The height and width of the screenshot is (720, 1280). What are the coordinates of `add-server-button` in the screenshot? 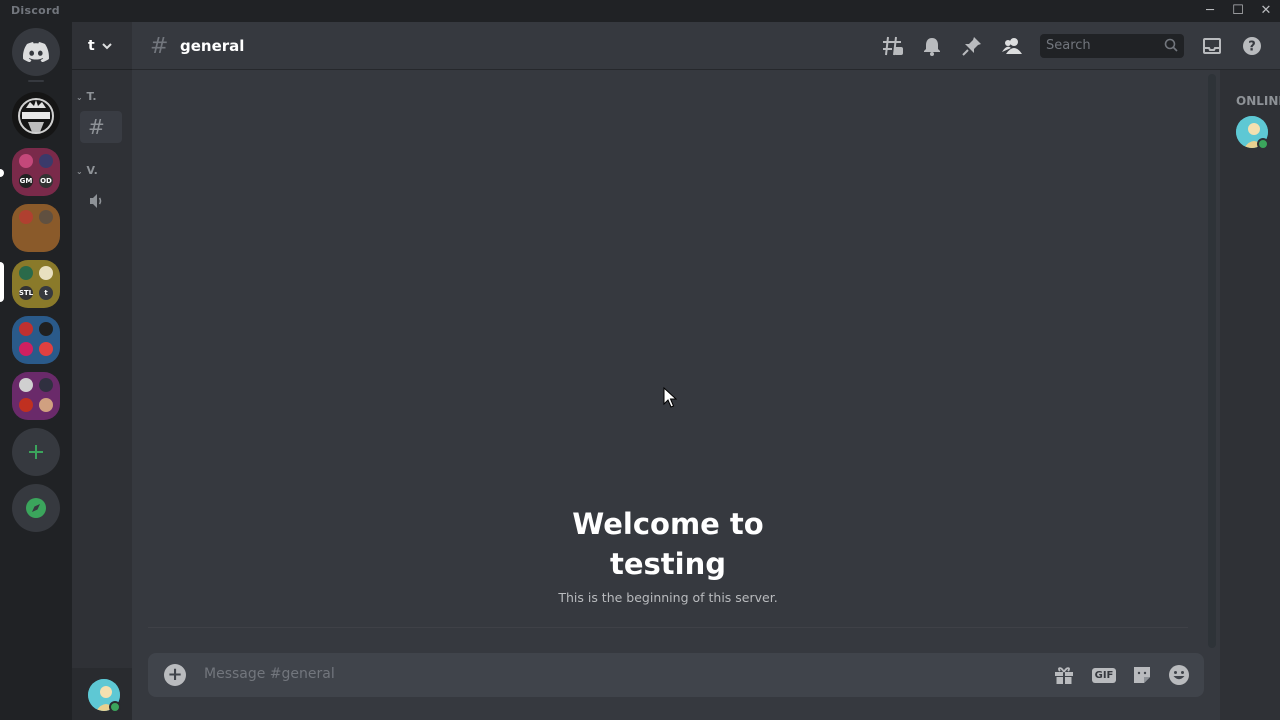 It's located at (36, 452).